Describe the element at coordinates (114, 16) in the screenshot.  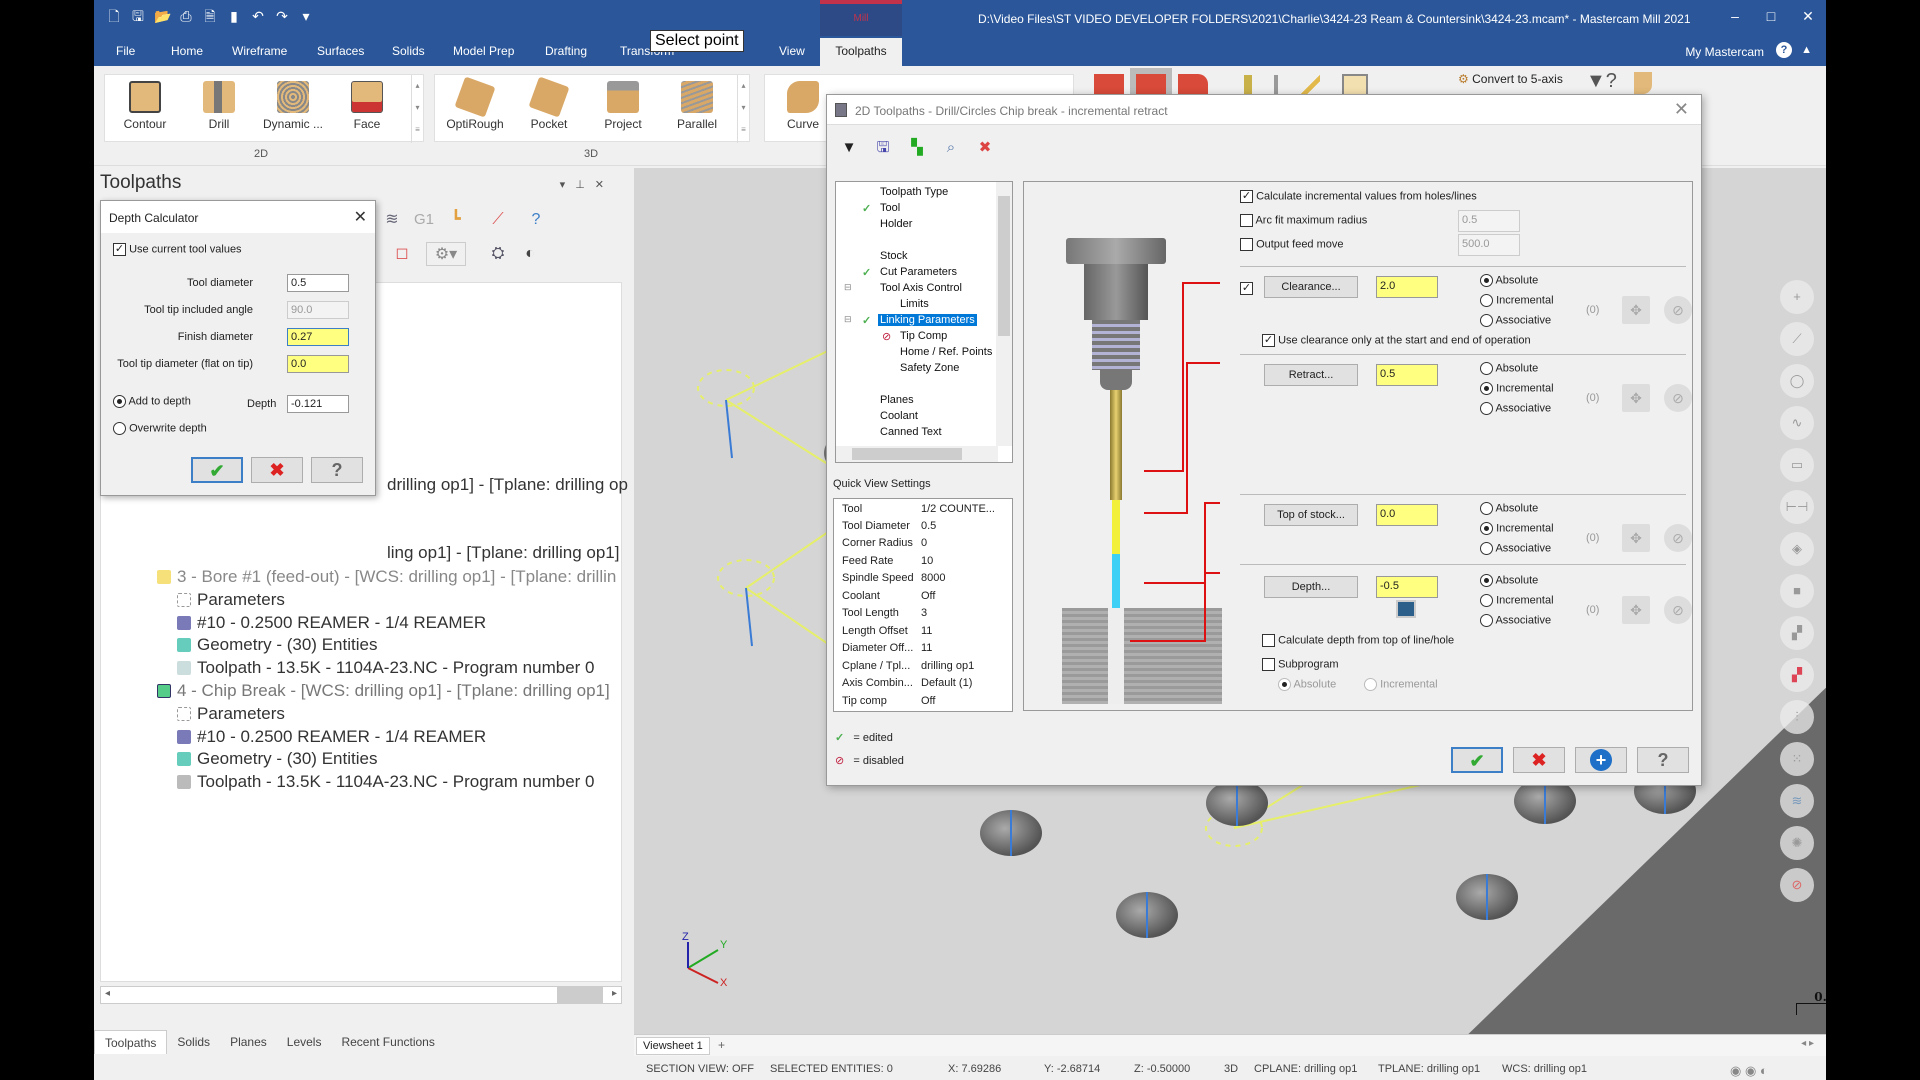
I see `new-file-icon: 🗋` at that location.